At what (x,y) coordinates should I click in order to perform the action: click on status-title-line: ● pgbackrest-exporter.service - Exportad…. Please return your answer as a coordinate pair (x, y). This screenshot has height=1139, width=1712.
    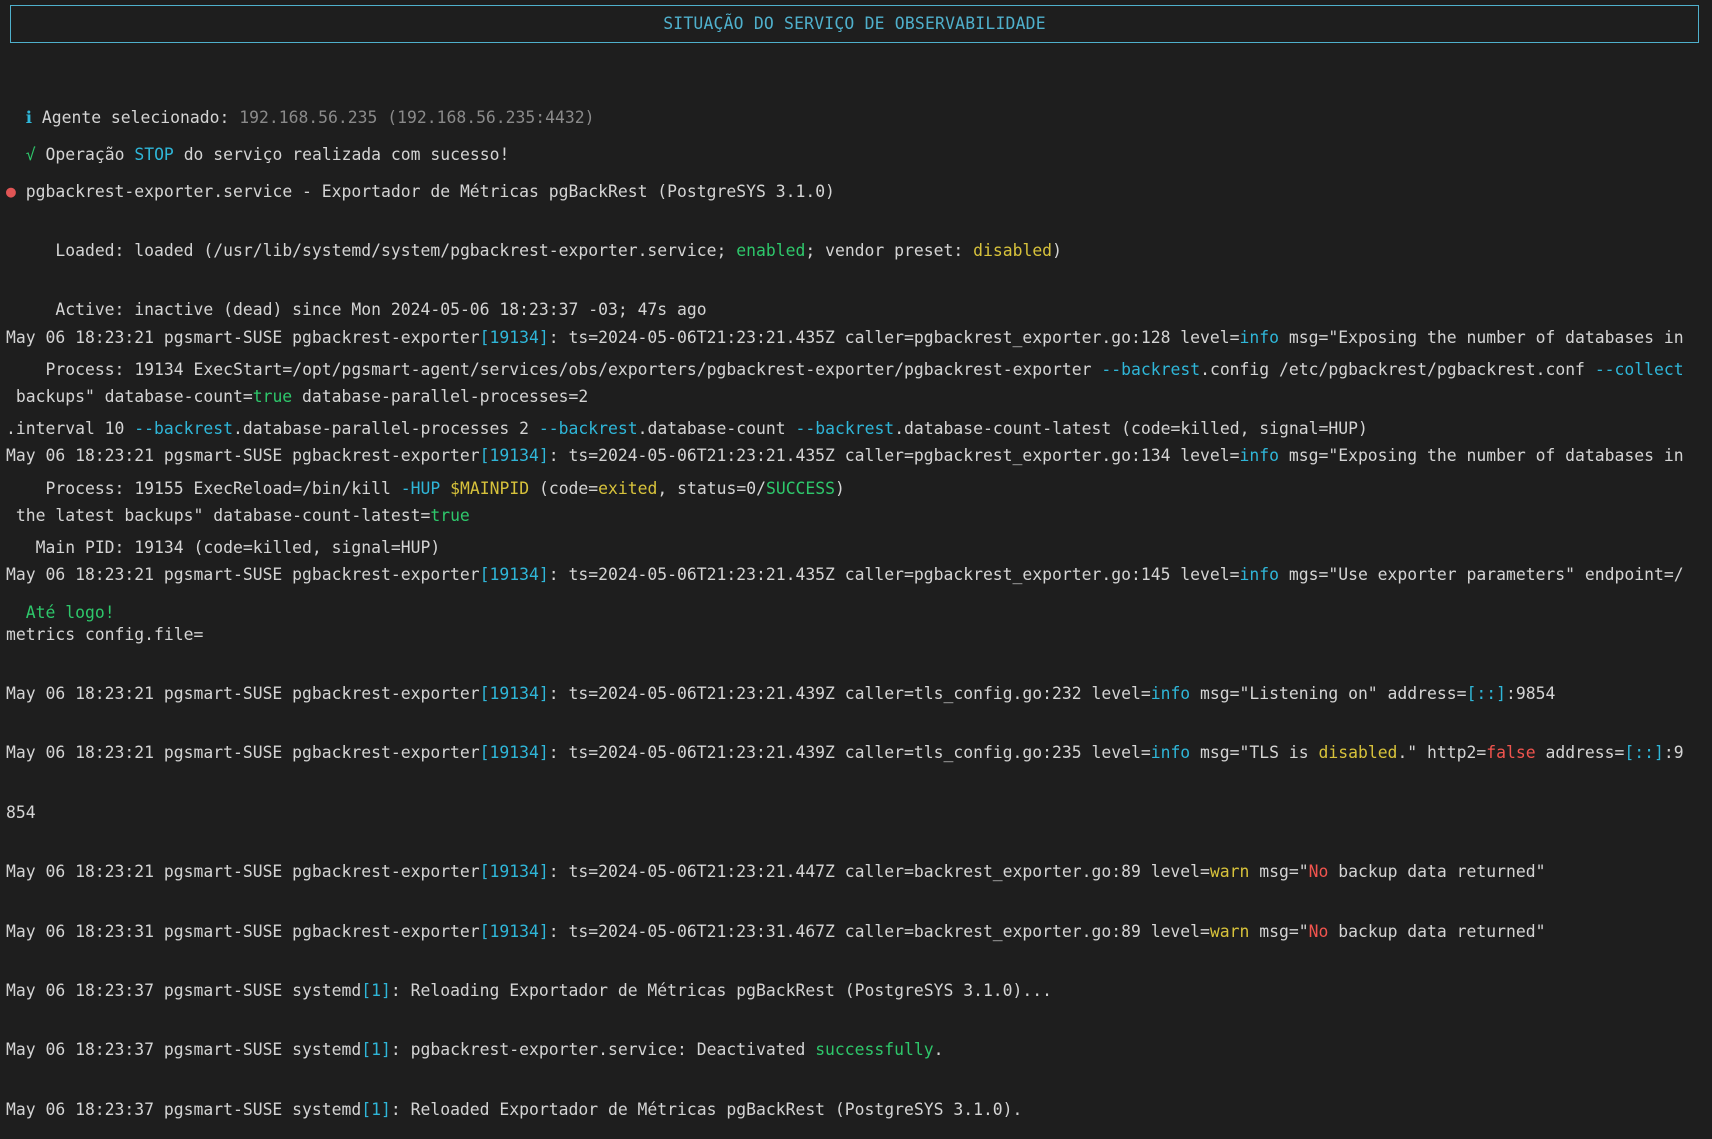
    Looking at the image, I should click on (420, 191).